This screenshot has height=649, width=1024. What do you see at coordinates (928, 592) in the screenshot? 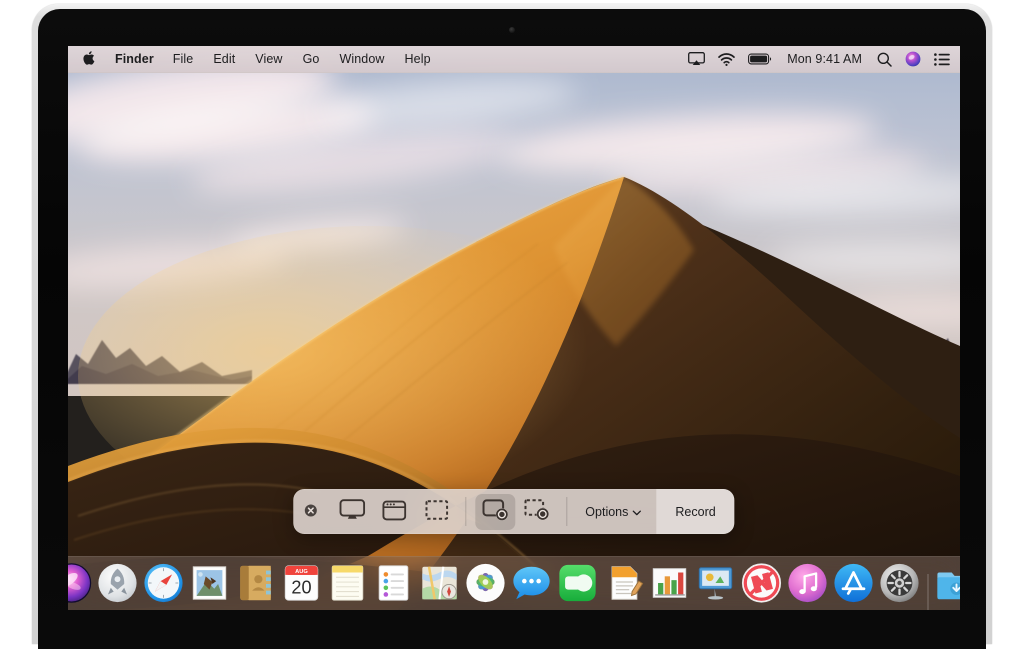
I see `dock-separator` at bounding box center [928, 592].